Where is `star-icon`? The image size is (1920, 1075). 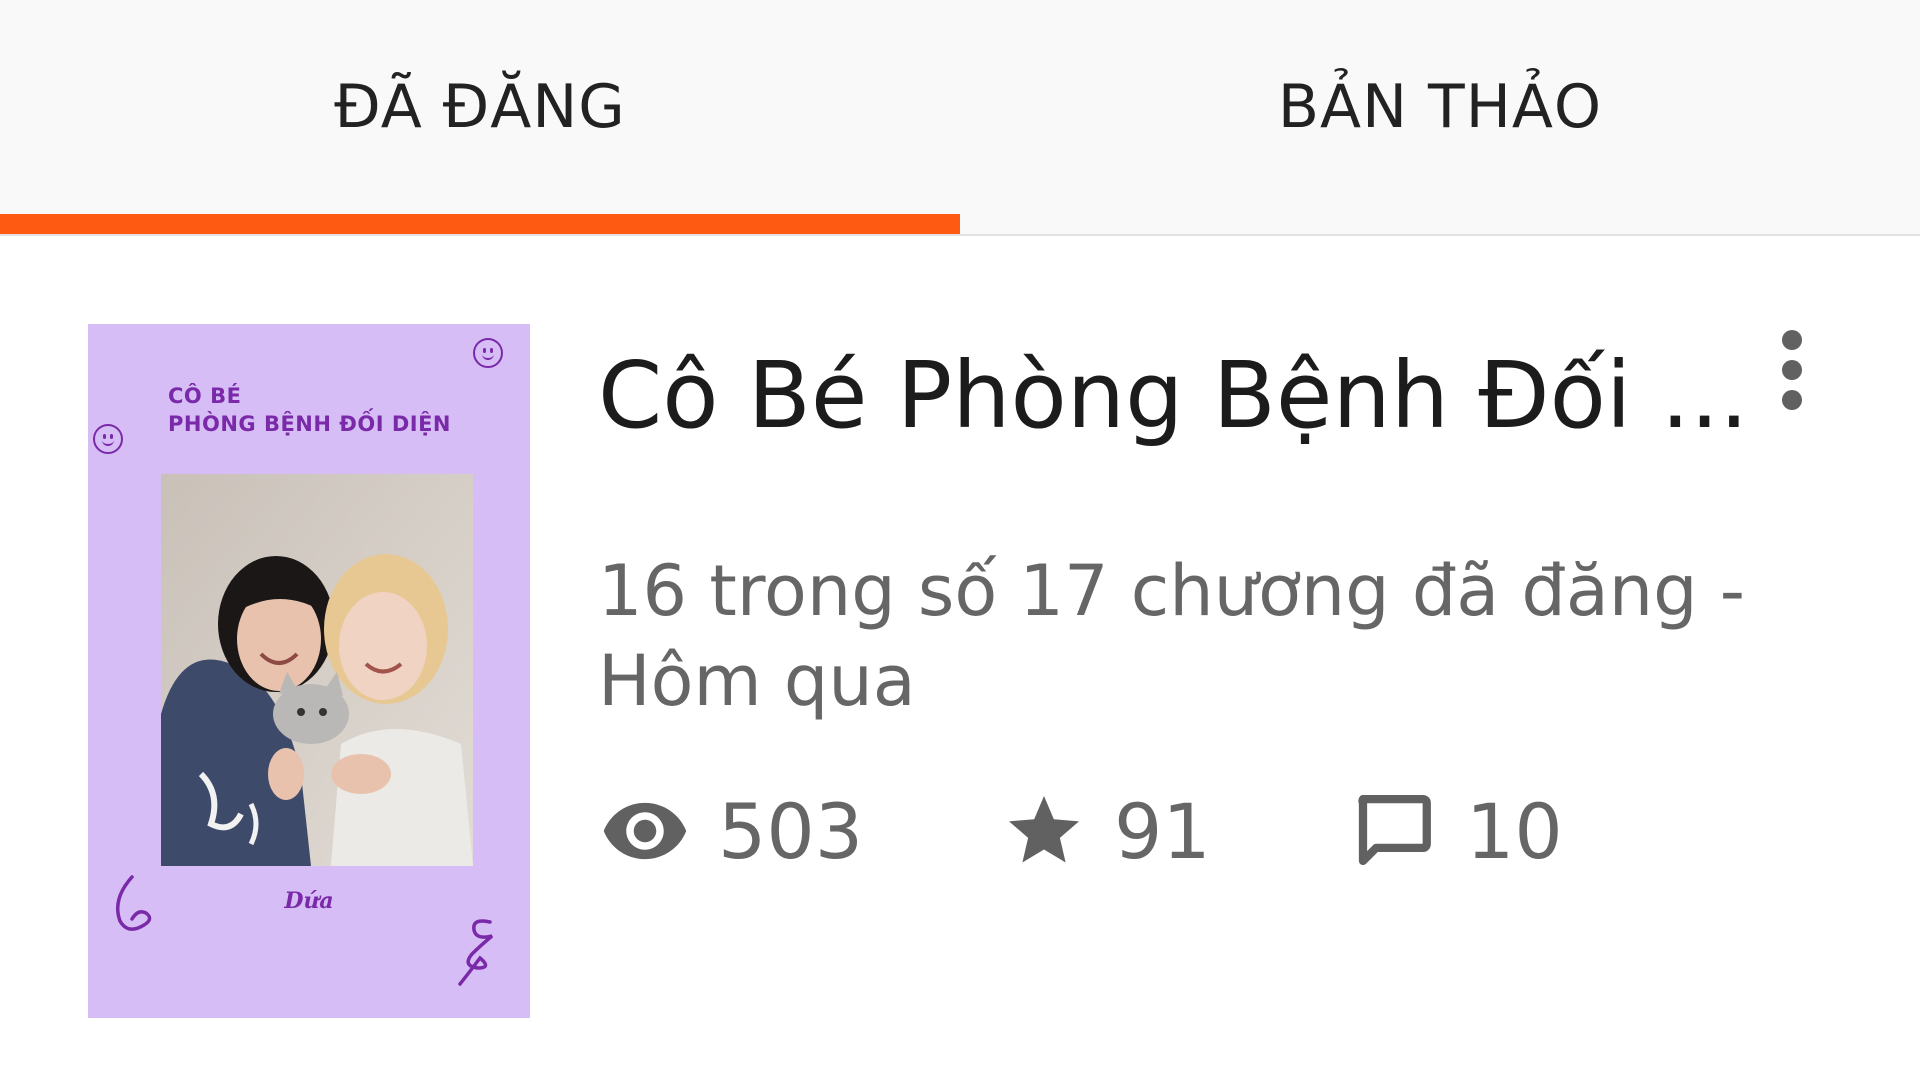 star-icon is located at coordinates (1044, 829).